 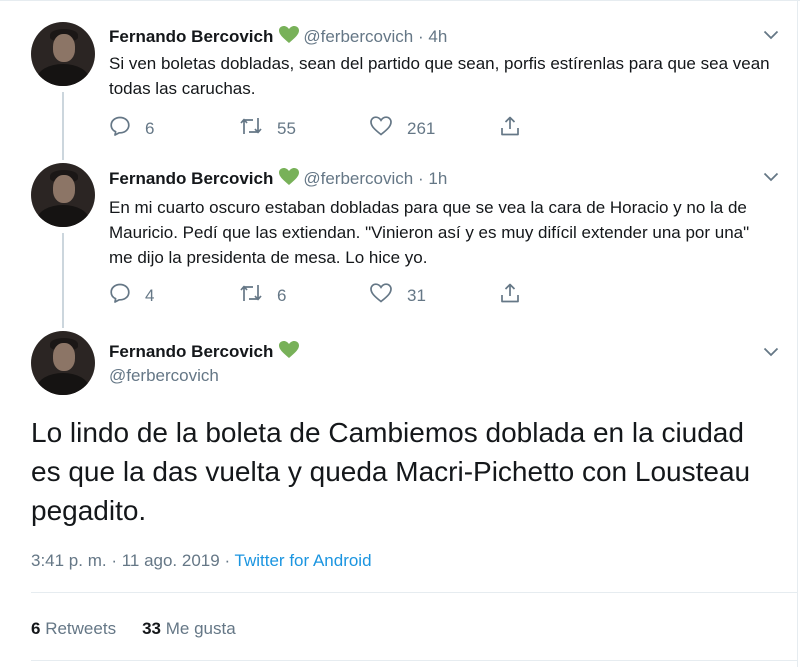 I want to click on retweet-count: 55, so click(x=286, y=128).